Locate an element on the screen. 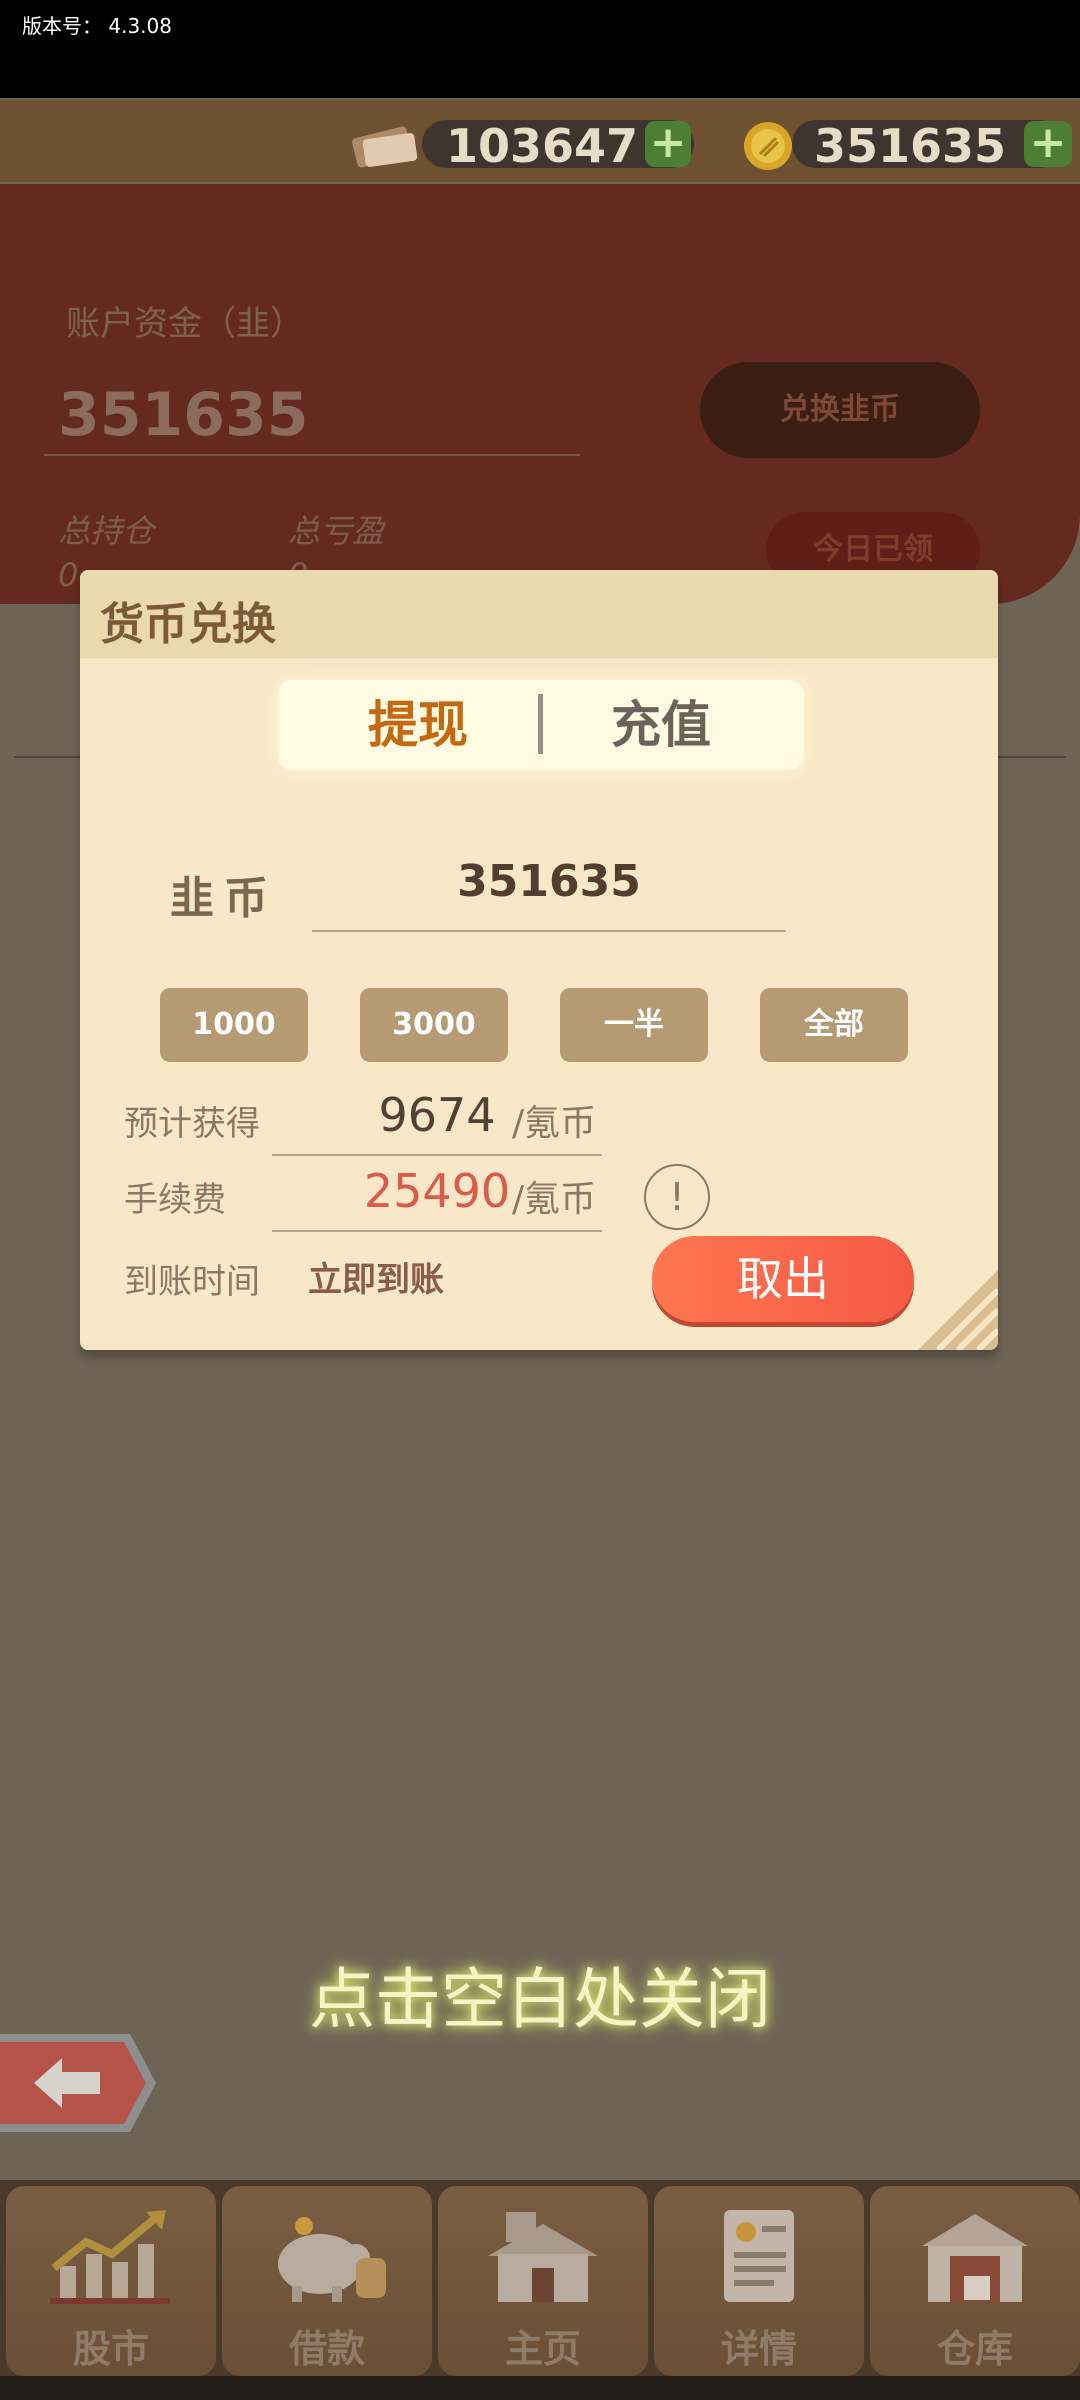 The height and width of the screenshot is (2400, 1080). dialog-header: 货币兑换 is located at coordinates (539, 614).